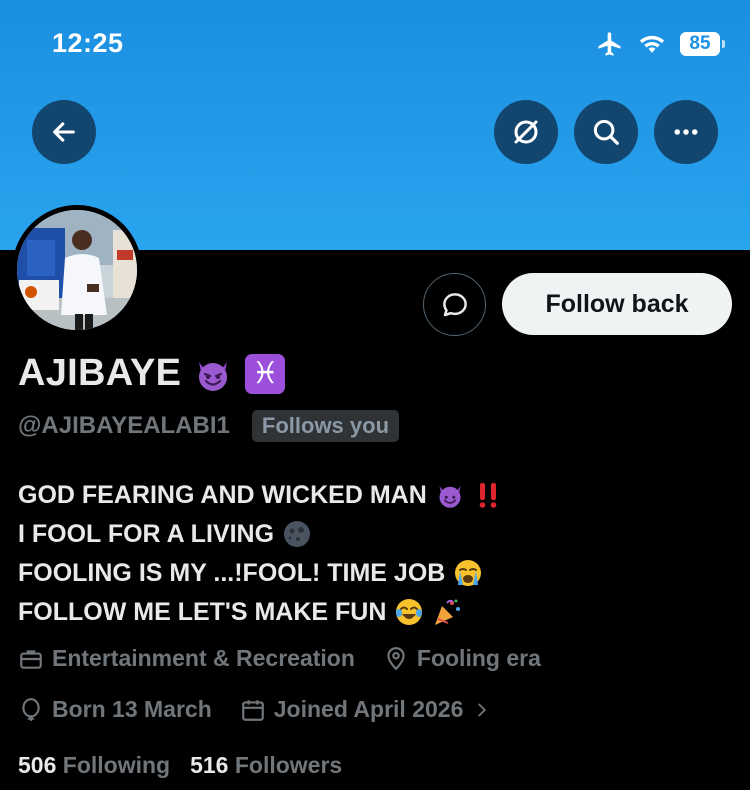 Image resolution: width=750 pixels, height=790 pixels. Describe the element at coordinates (88, 43) in the screenshot. I see `status-time: 12:25` at that location.